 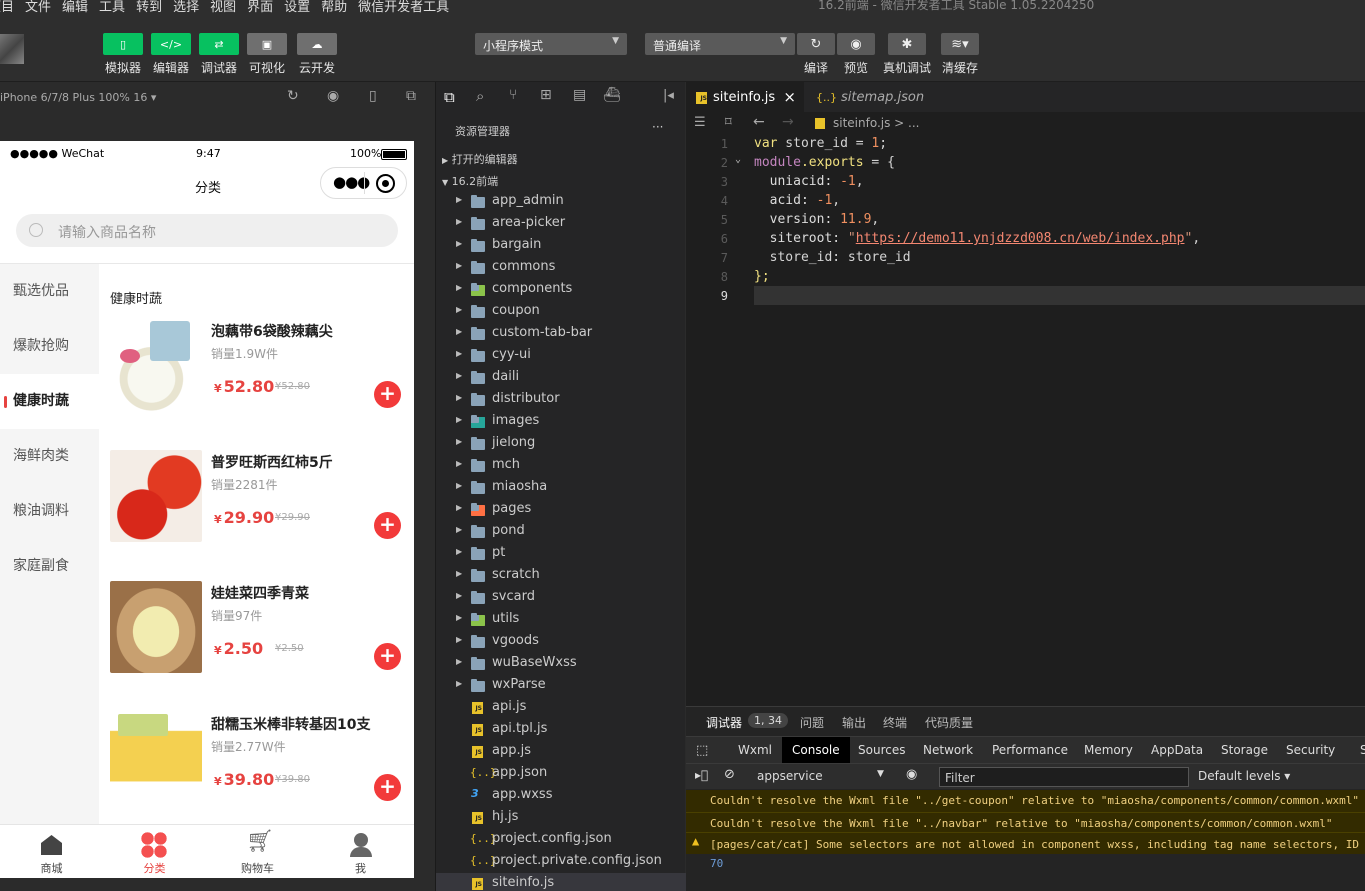 What do you see at coordinates (657, 127) in the screenshot?
I see `more-actions-icon: ···` at bounding box center [657, 127].